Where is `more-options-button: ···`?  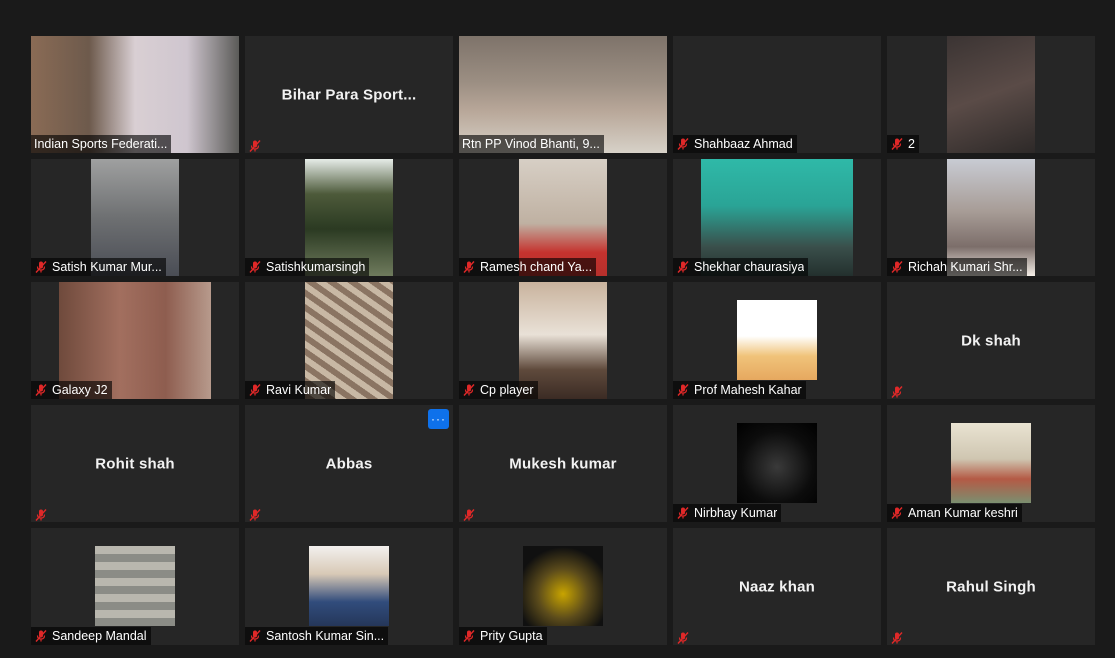 more-options-button: ··· is located at coordinates (438, 419).